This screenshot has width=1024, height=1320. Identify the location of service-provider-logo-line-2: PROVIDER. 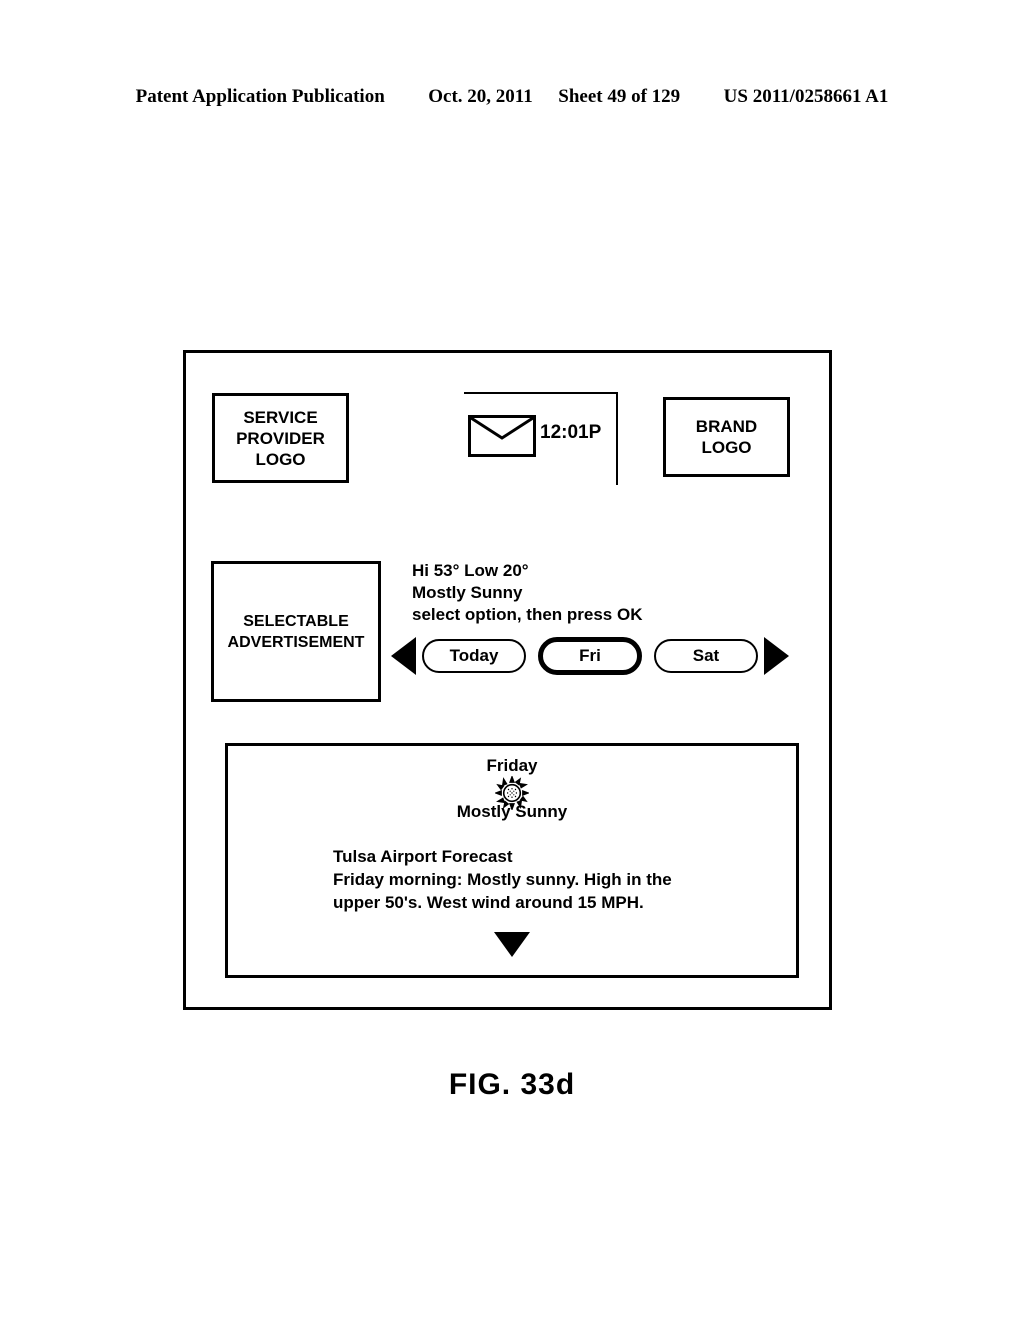
(280, 438).